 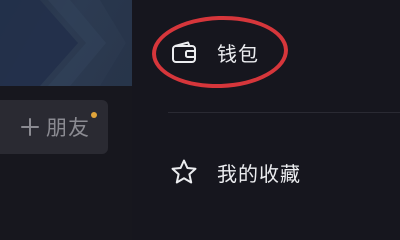 I want to click on add-friend-label: 朋友, so click(x=68, y=128).